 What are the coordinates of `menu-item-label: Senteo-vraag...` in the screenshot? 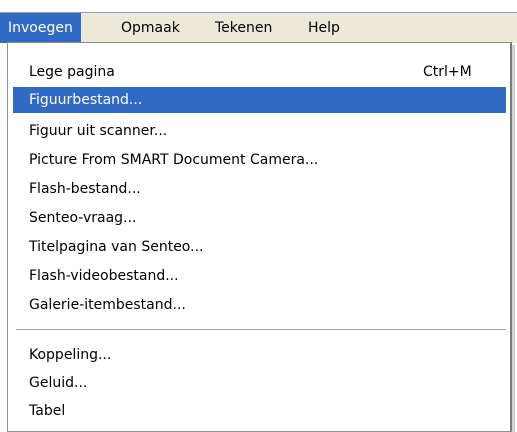 It's located at (83, 218).